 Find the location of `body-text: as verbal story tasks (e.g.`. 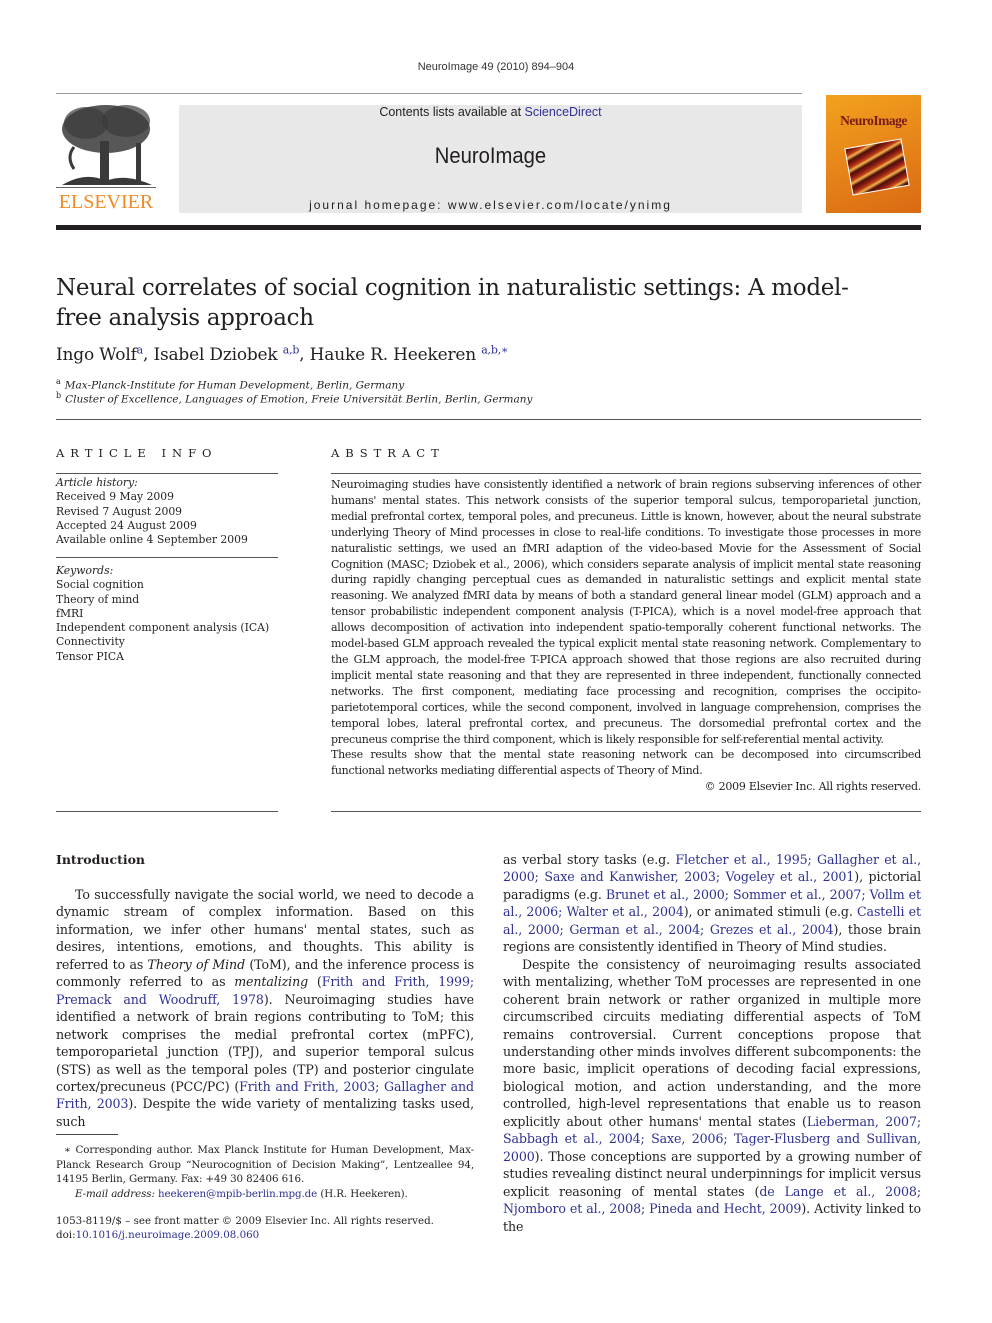

body-text: as verbal story tasks (e.g. is located at coordinates (589, 859).